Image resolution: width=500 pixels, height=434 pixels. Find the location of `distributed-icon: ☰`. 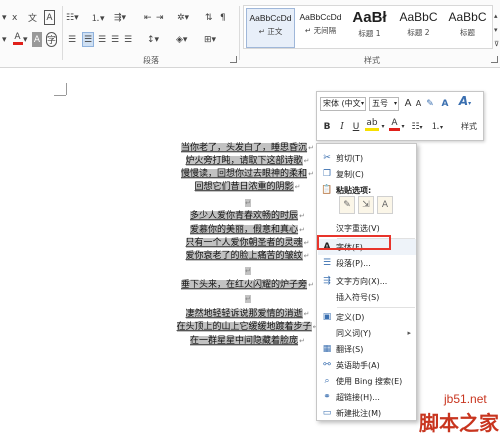

distributed-icon: ☰ is located at coordinates (128, 39).